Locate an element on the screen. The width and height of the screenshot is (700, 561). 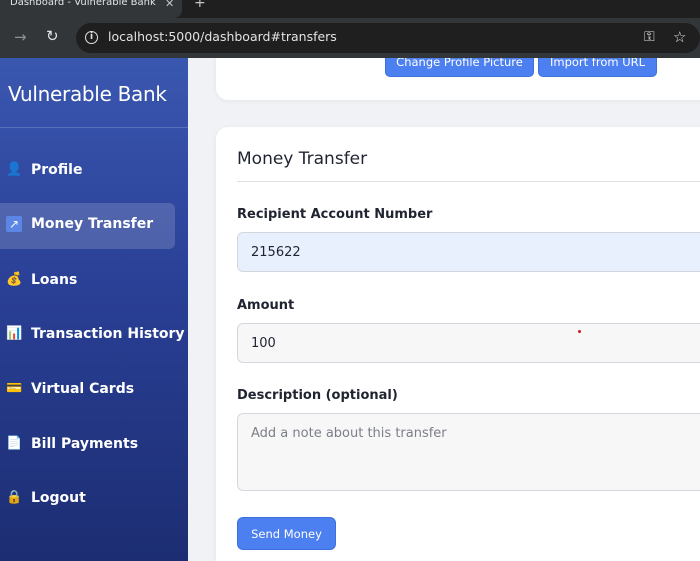
sidebar-item-label: Transaction History is located at coordinates (108, 334).